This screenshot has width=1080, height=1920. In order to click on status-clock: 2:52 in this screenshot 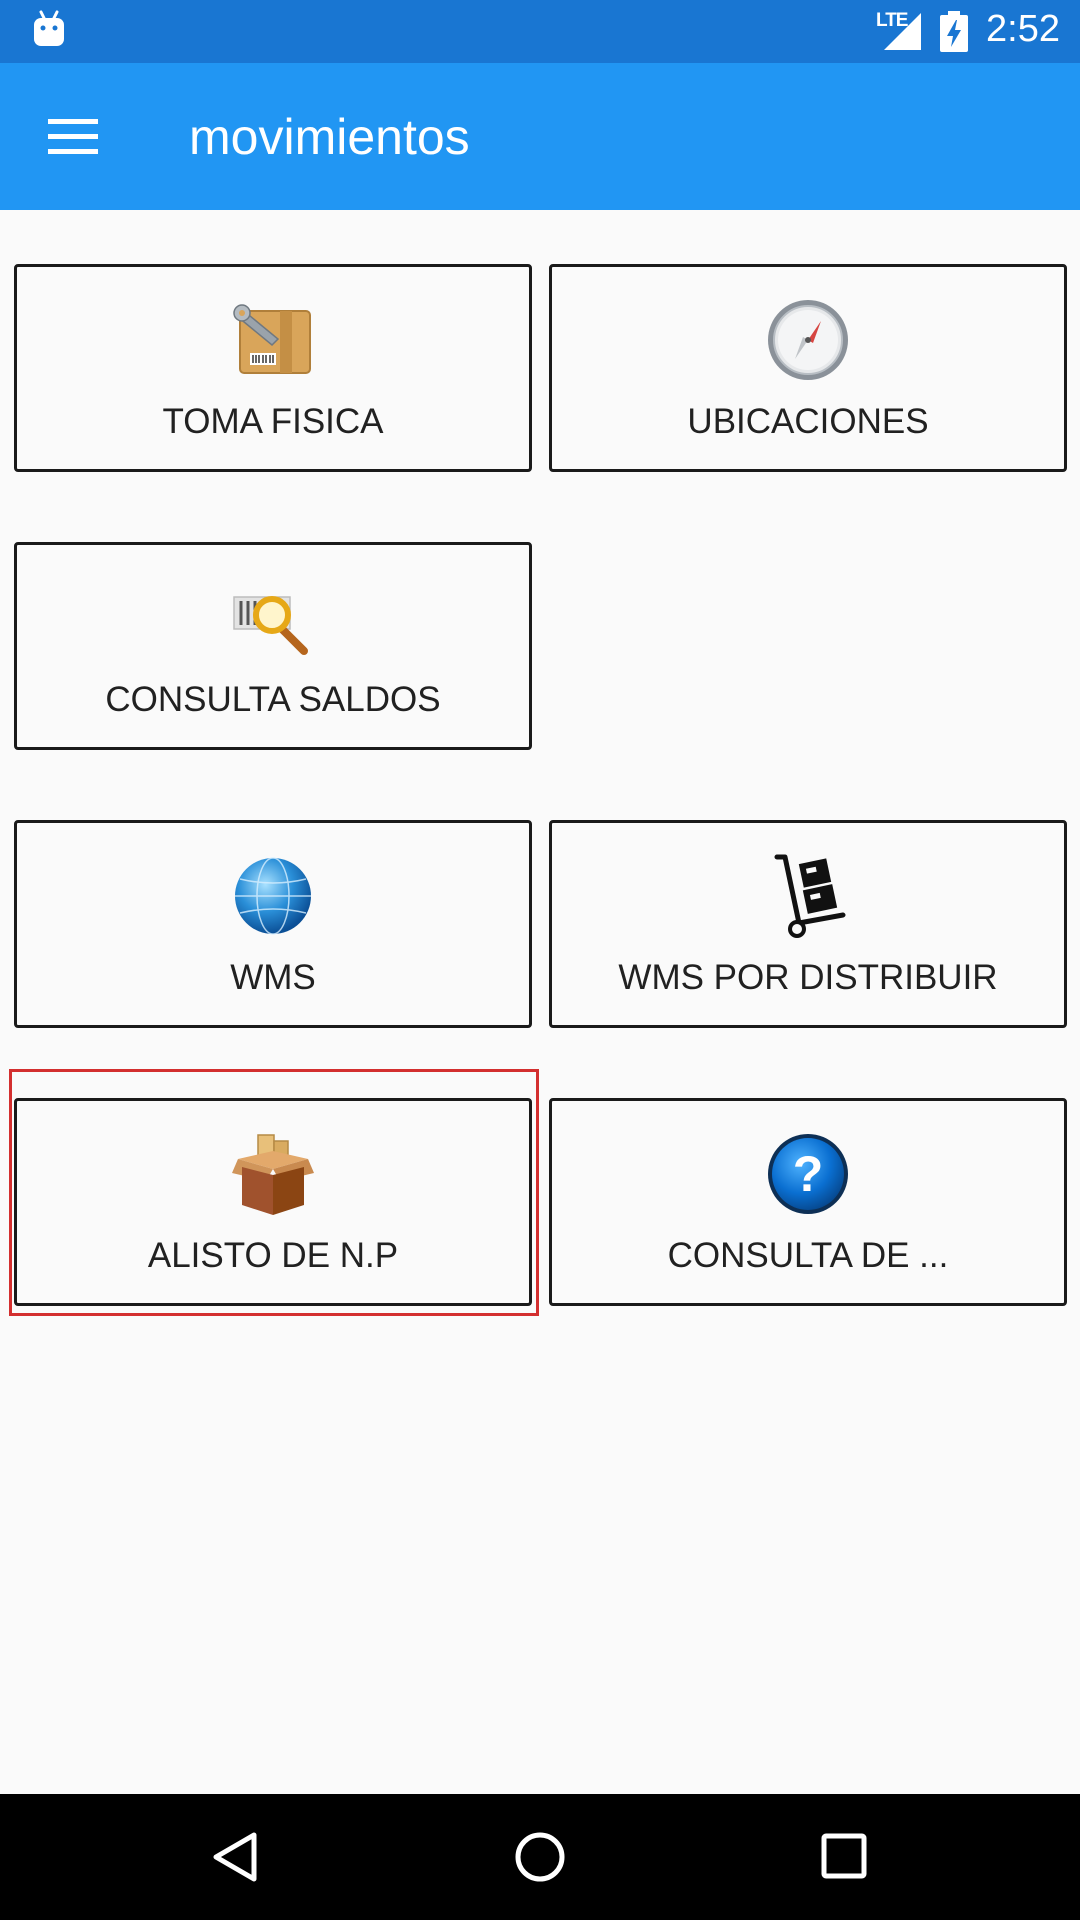, I will do `click(1023, 29)`.